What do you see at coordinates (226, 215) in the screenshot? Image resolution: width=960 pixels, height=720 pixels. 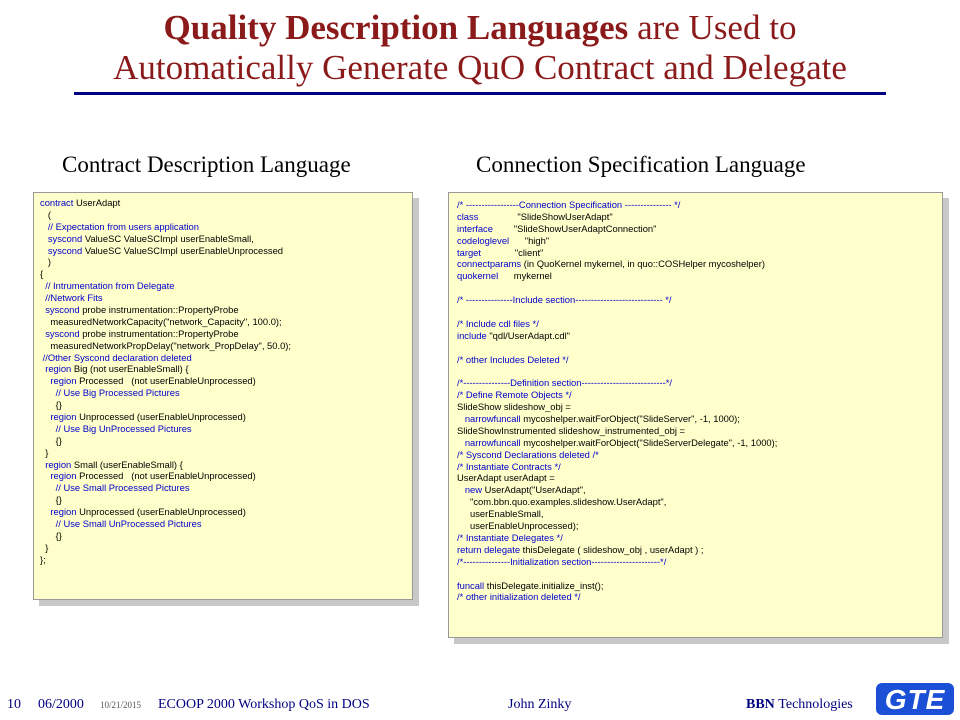 I see `code-line: (` at bounding box center [226, 215].